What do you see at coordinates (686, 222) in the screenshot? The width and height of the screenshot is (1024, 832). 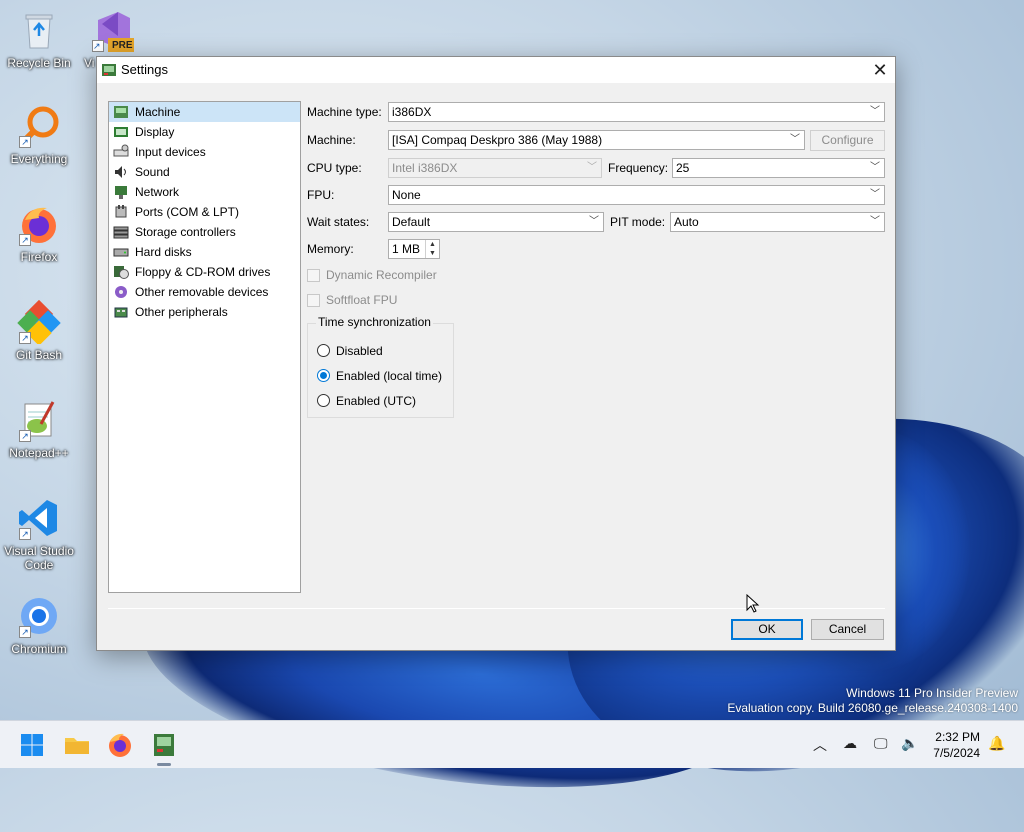 I see `pit-mode-value: Auto` at bounding box center [686, 222].